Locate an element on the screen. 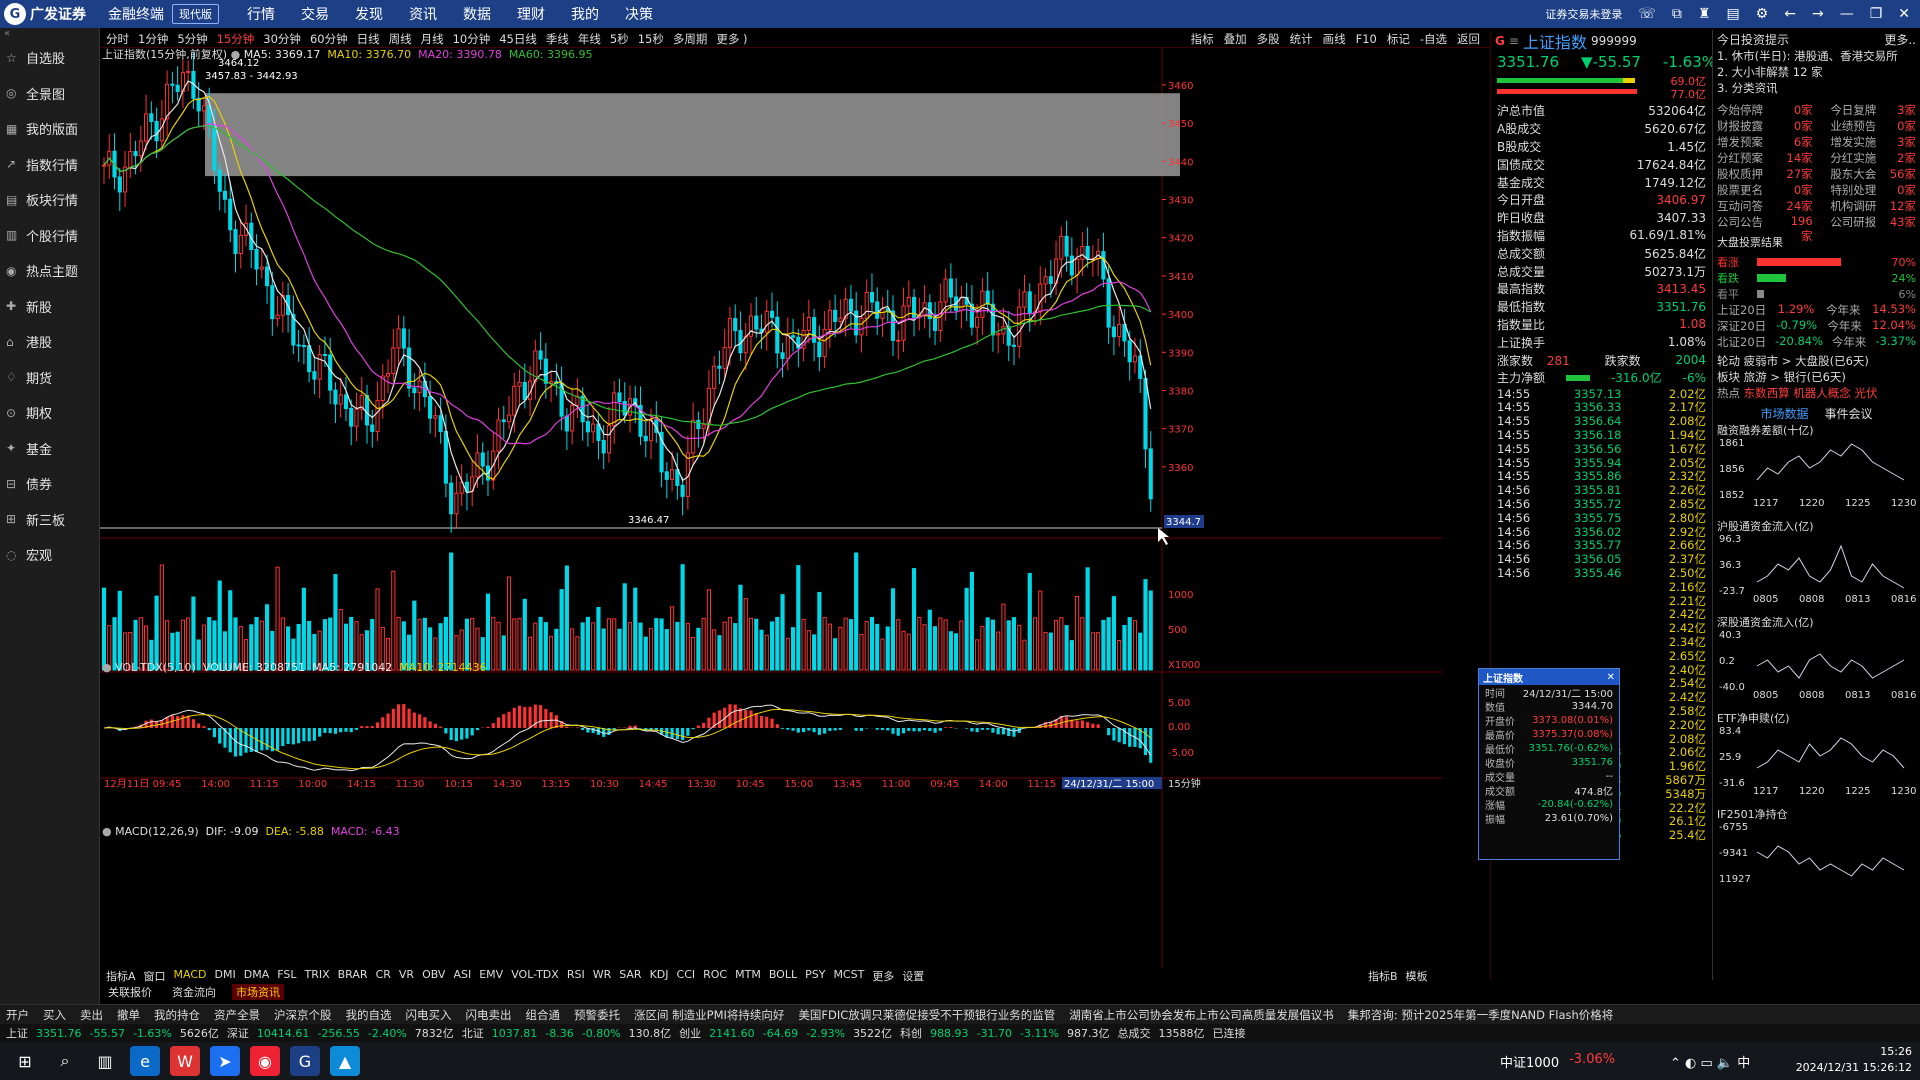  indicator-right-1: 模板 is located at coordinates (1417, 976).